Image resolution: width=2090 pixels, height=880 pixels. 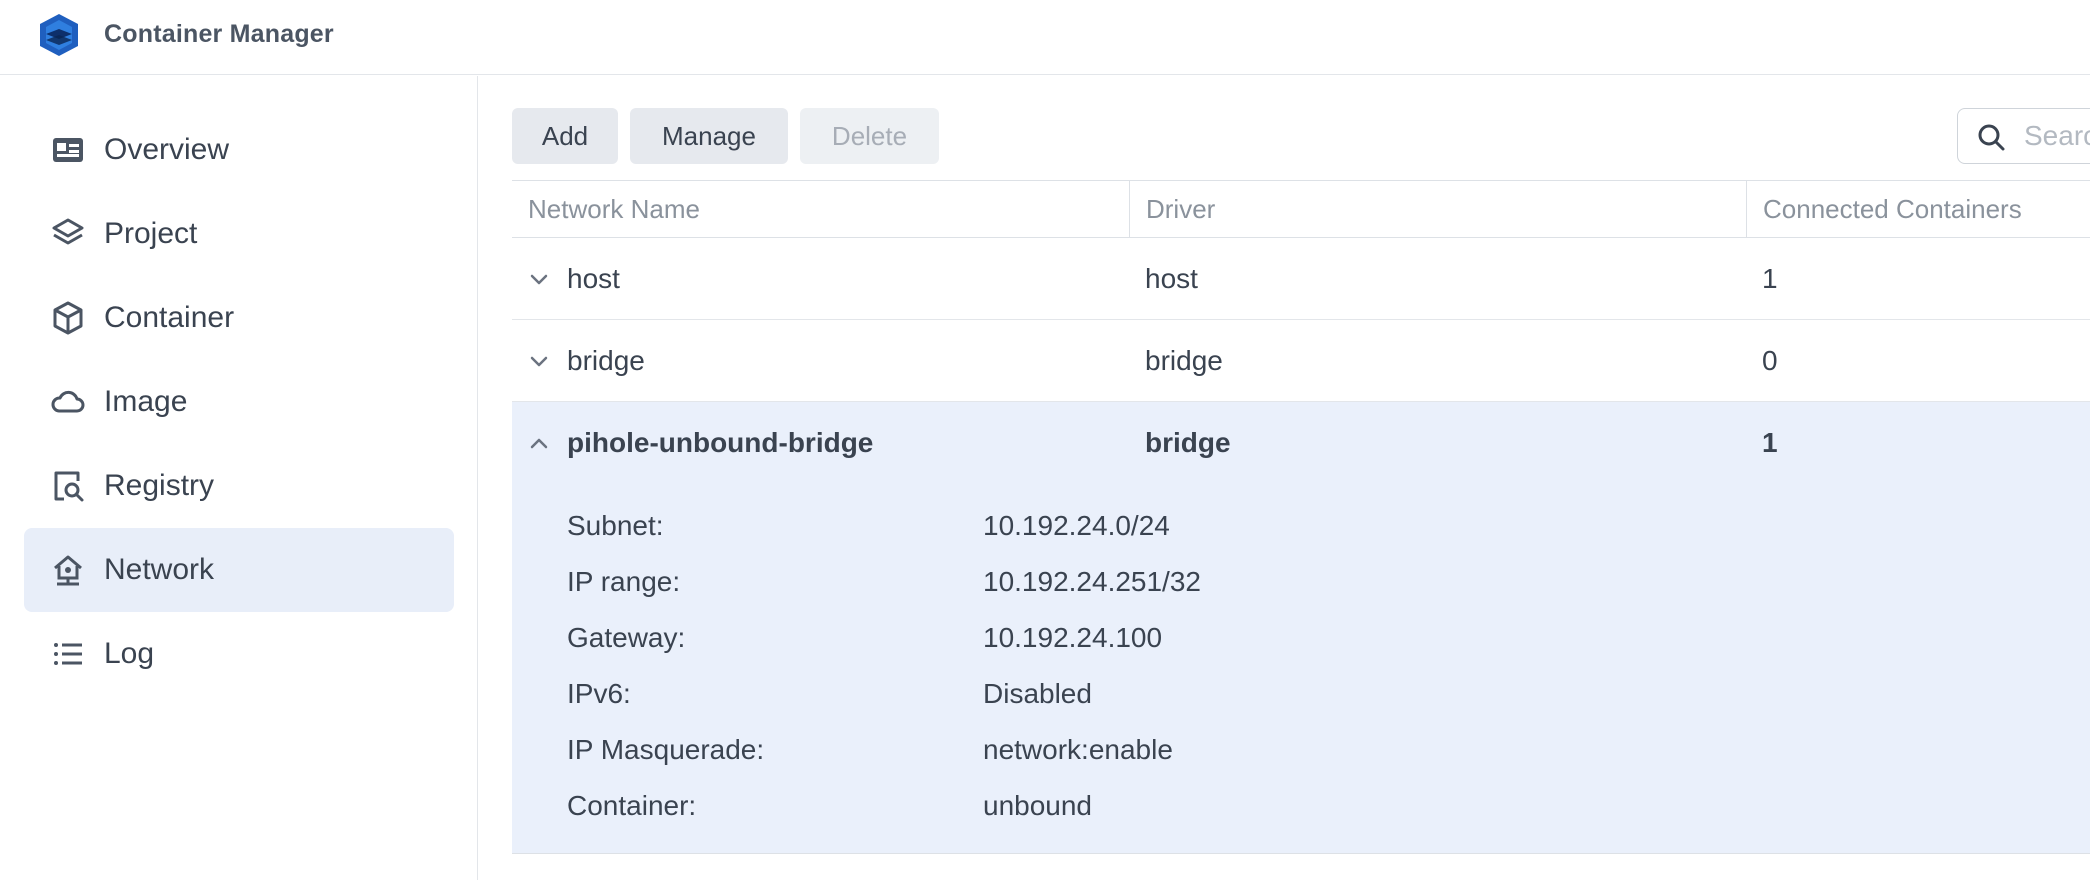 I want to click on title-bar: Container Manager, so click(x=1045, y=37).